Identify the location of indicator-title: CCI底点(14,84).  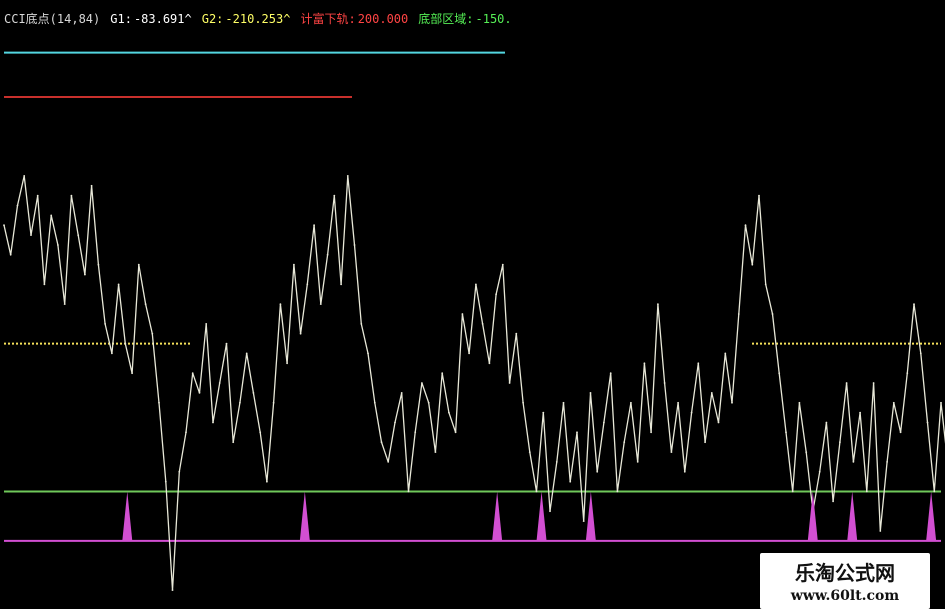
(52, 19).